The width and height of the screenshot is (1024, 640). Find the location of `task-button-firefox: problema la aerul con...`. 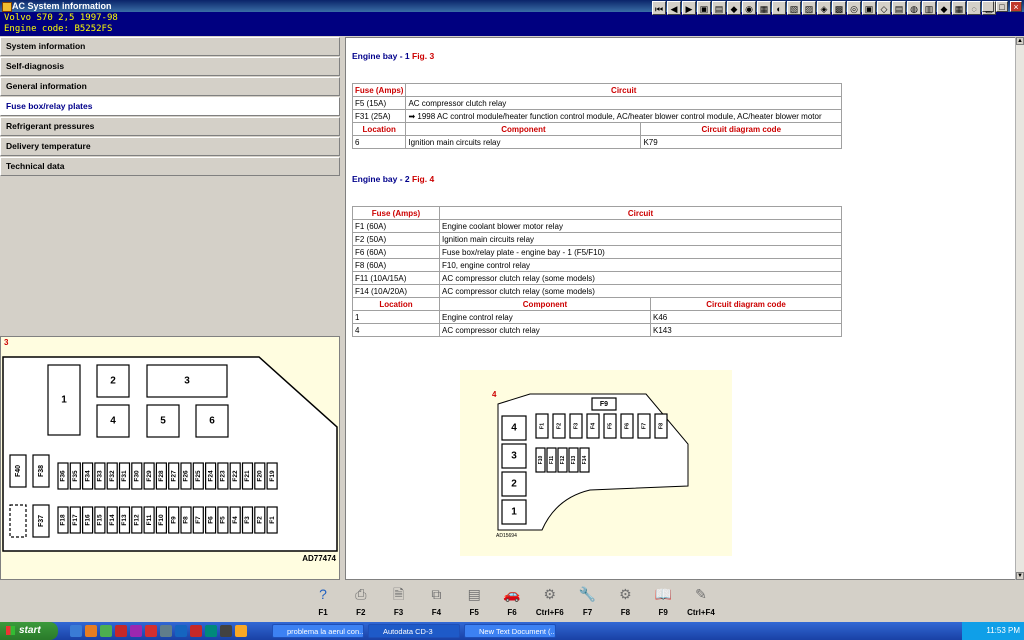

task-button-firefox: problema la aerul con... is located at coordinates (318, 631).